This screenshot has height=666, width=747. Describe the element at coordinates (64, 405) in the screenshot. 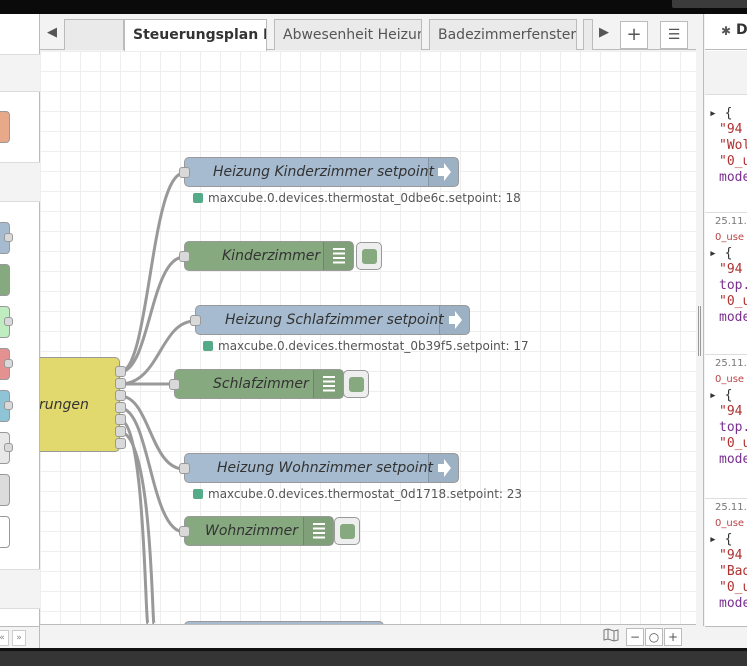

I see `function-node-label: rungen` at that location.